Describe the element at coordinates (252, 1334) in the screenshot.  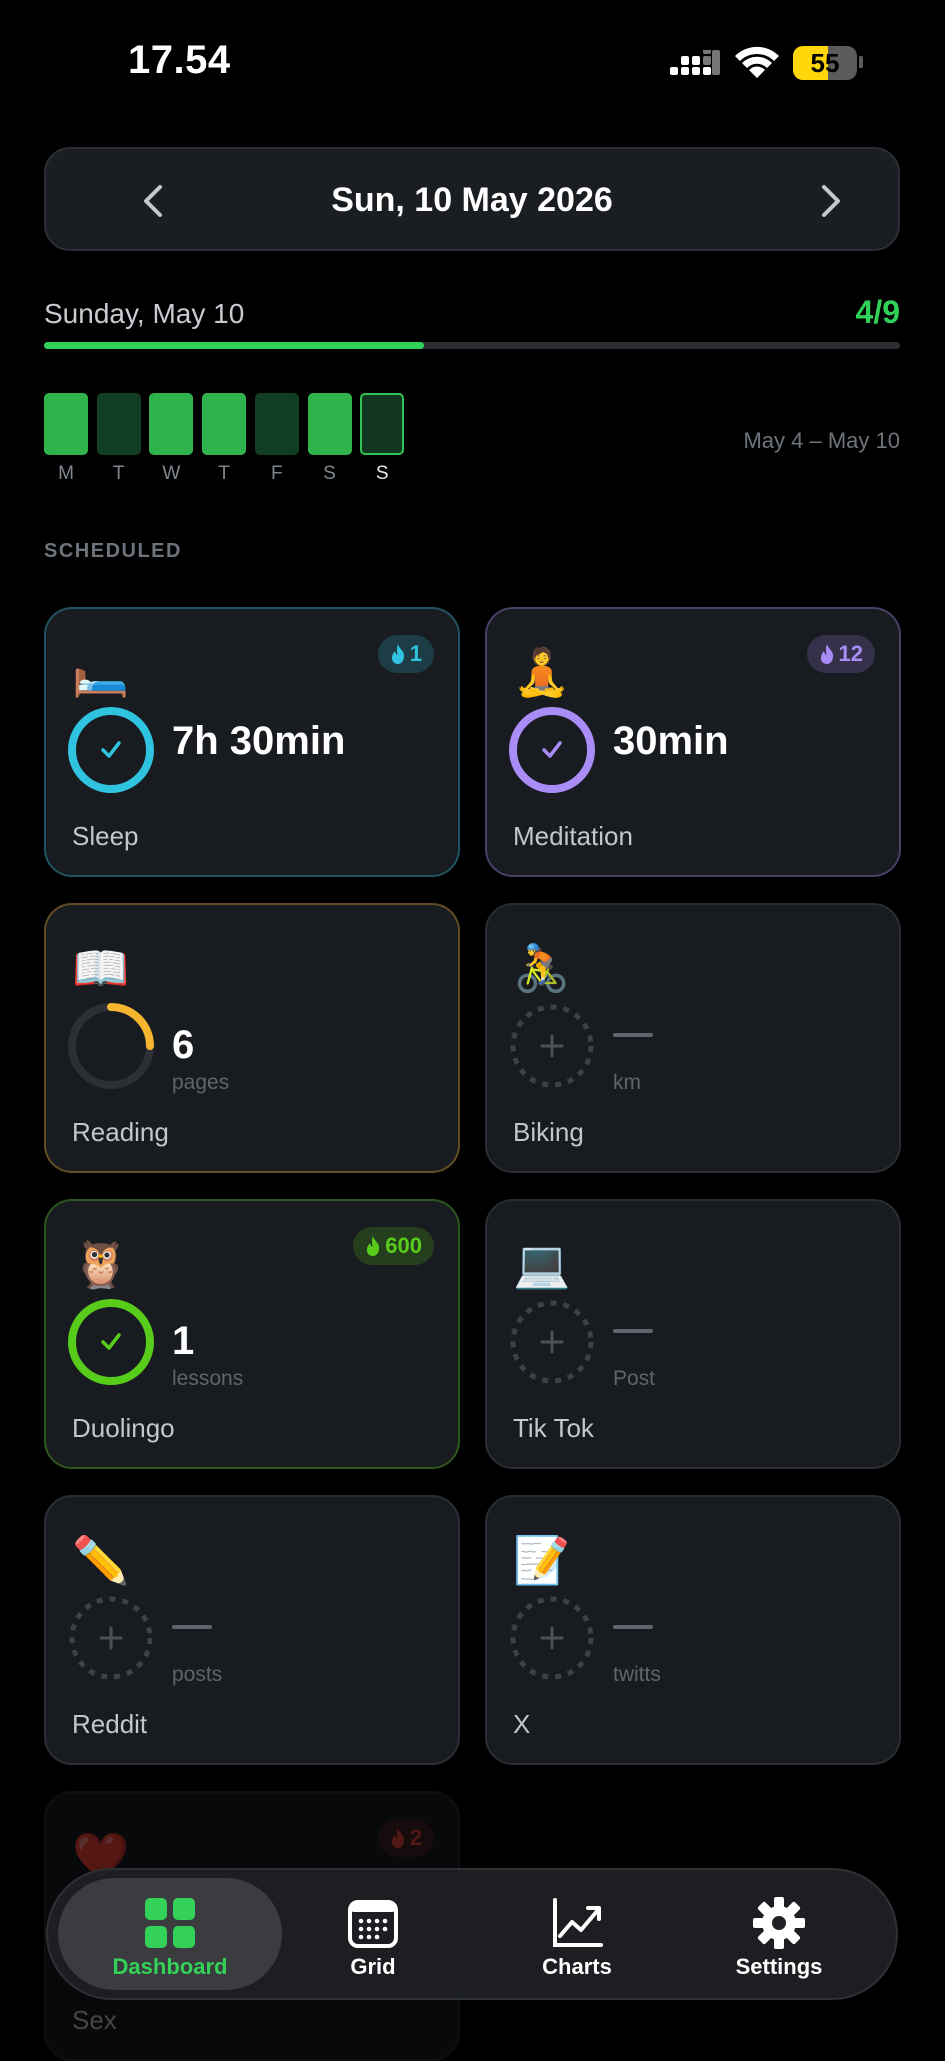
I see `habit-card-duolingo: 🦉 600 1 lessons Duolingo` at that location.